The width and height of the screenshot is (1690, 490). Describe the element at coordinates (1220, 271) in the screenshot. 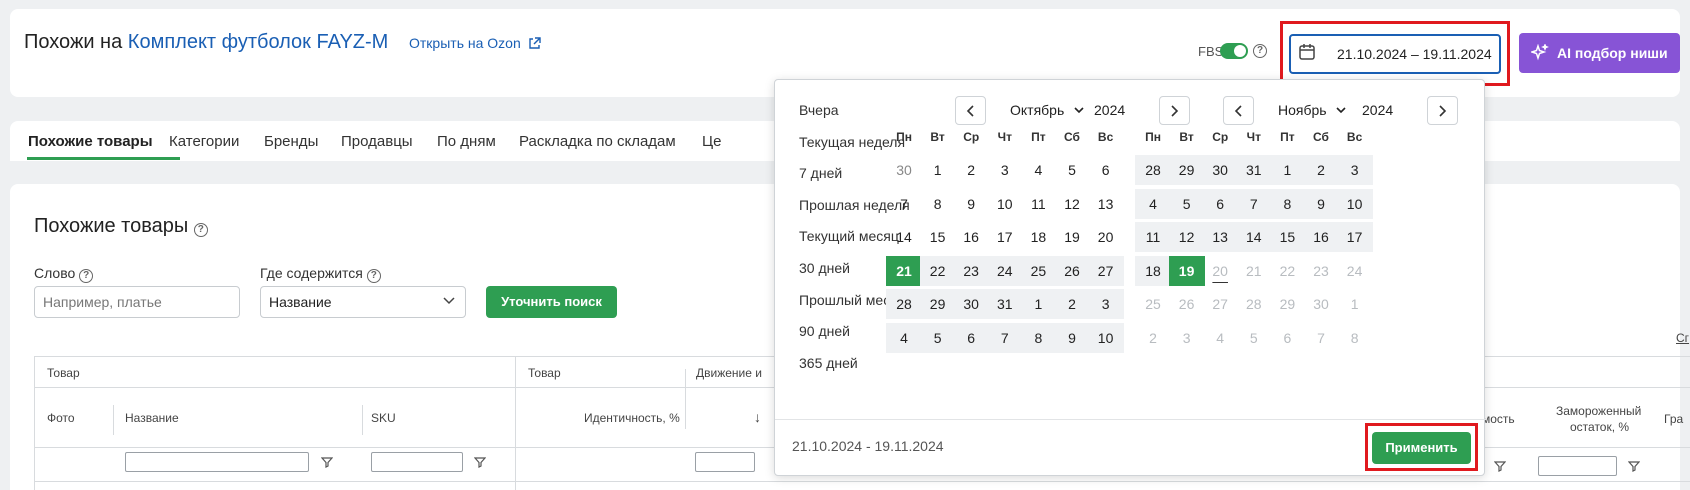

I see `calendar-day: 20` at that location.